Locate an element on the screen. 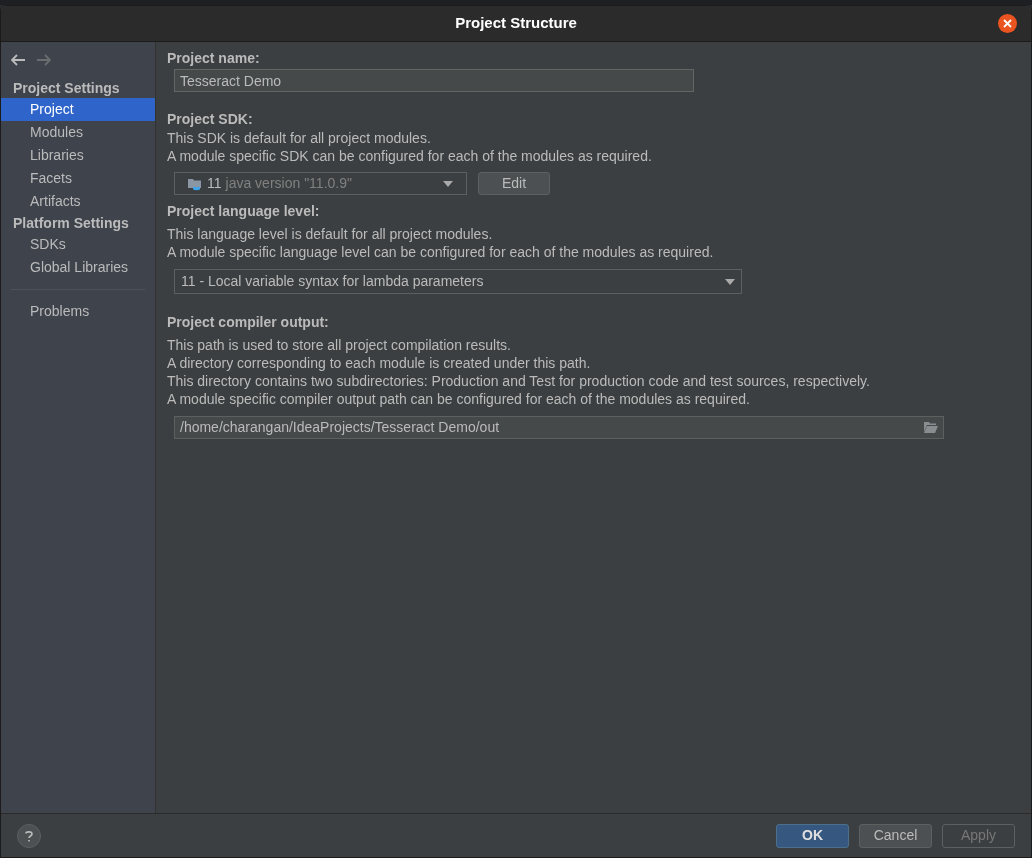  sidebar-item: Global Libraries is located at coordinates (78, 267).